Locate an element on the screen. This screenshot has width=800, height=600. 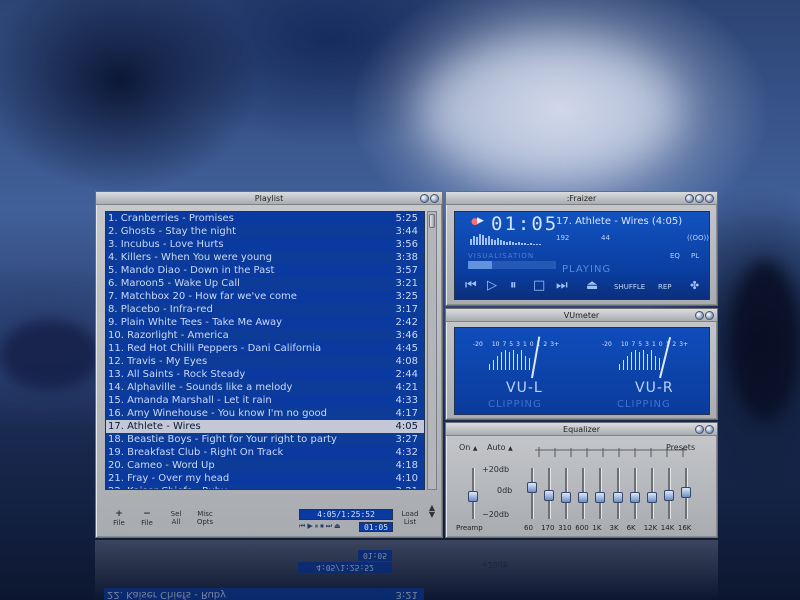
equalizer-titlebar: Equalizer is located at coordinates (581, 429).